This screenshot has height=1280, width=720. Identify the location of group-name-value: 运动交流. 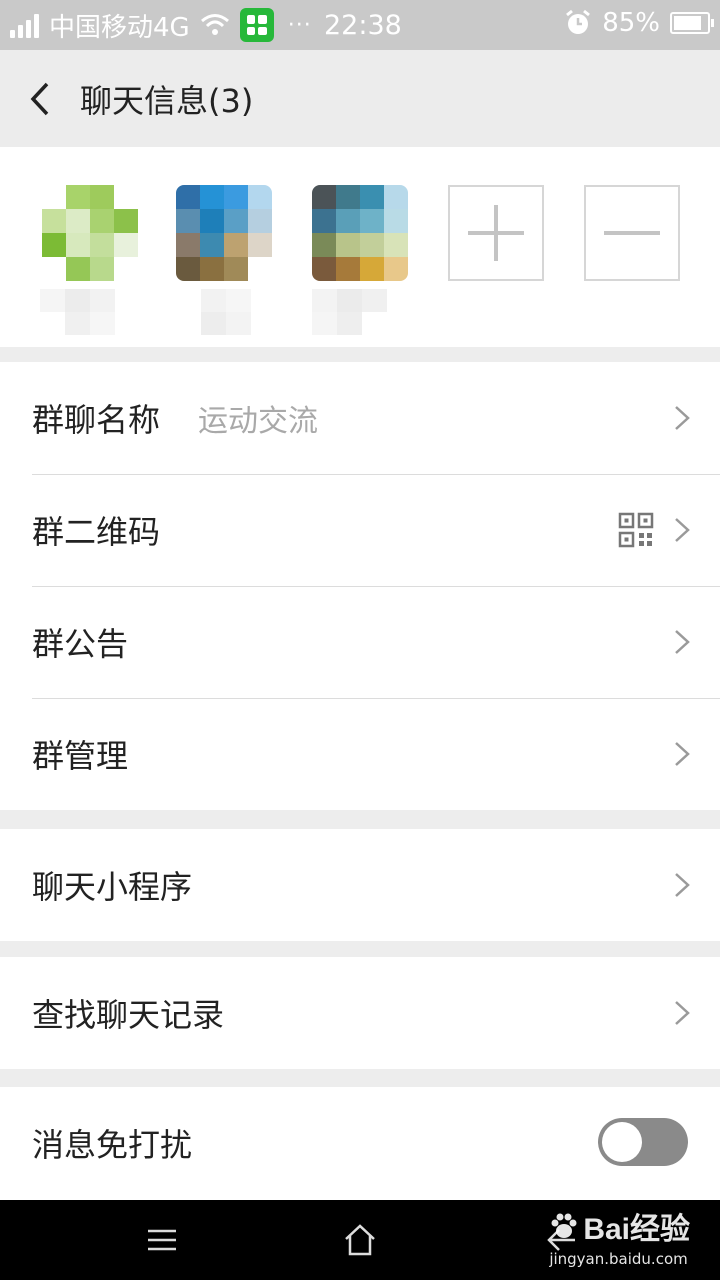
(258, 421).